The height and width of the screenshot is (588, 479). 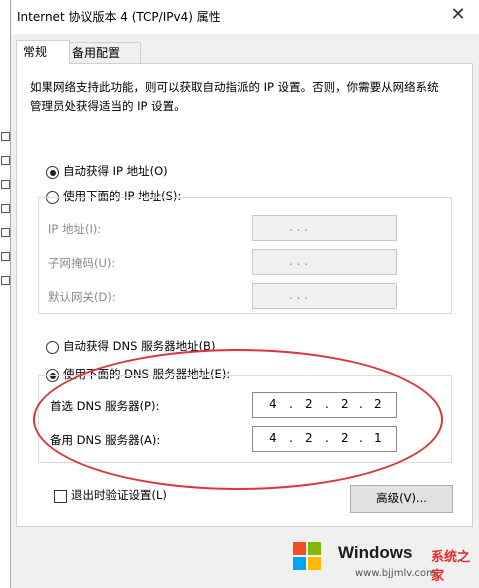 I want to click on preferred-dns-octet-3: 2, so click(x=345, y=404).